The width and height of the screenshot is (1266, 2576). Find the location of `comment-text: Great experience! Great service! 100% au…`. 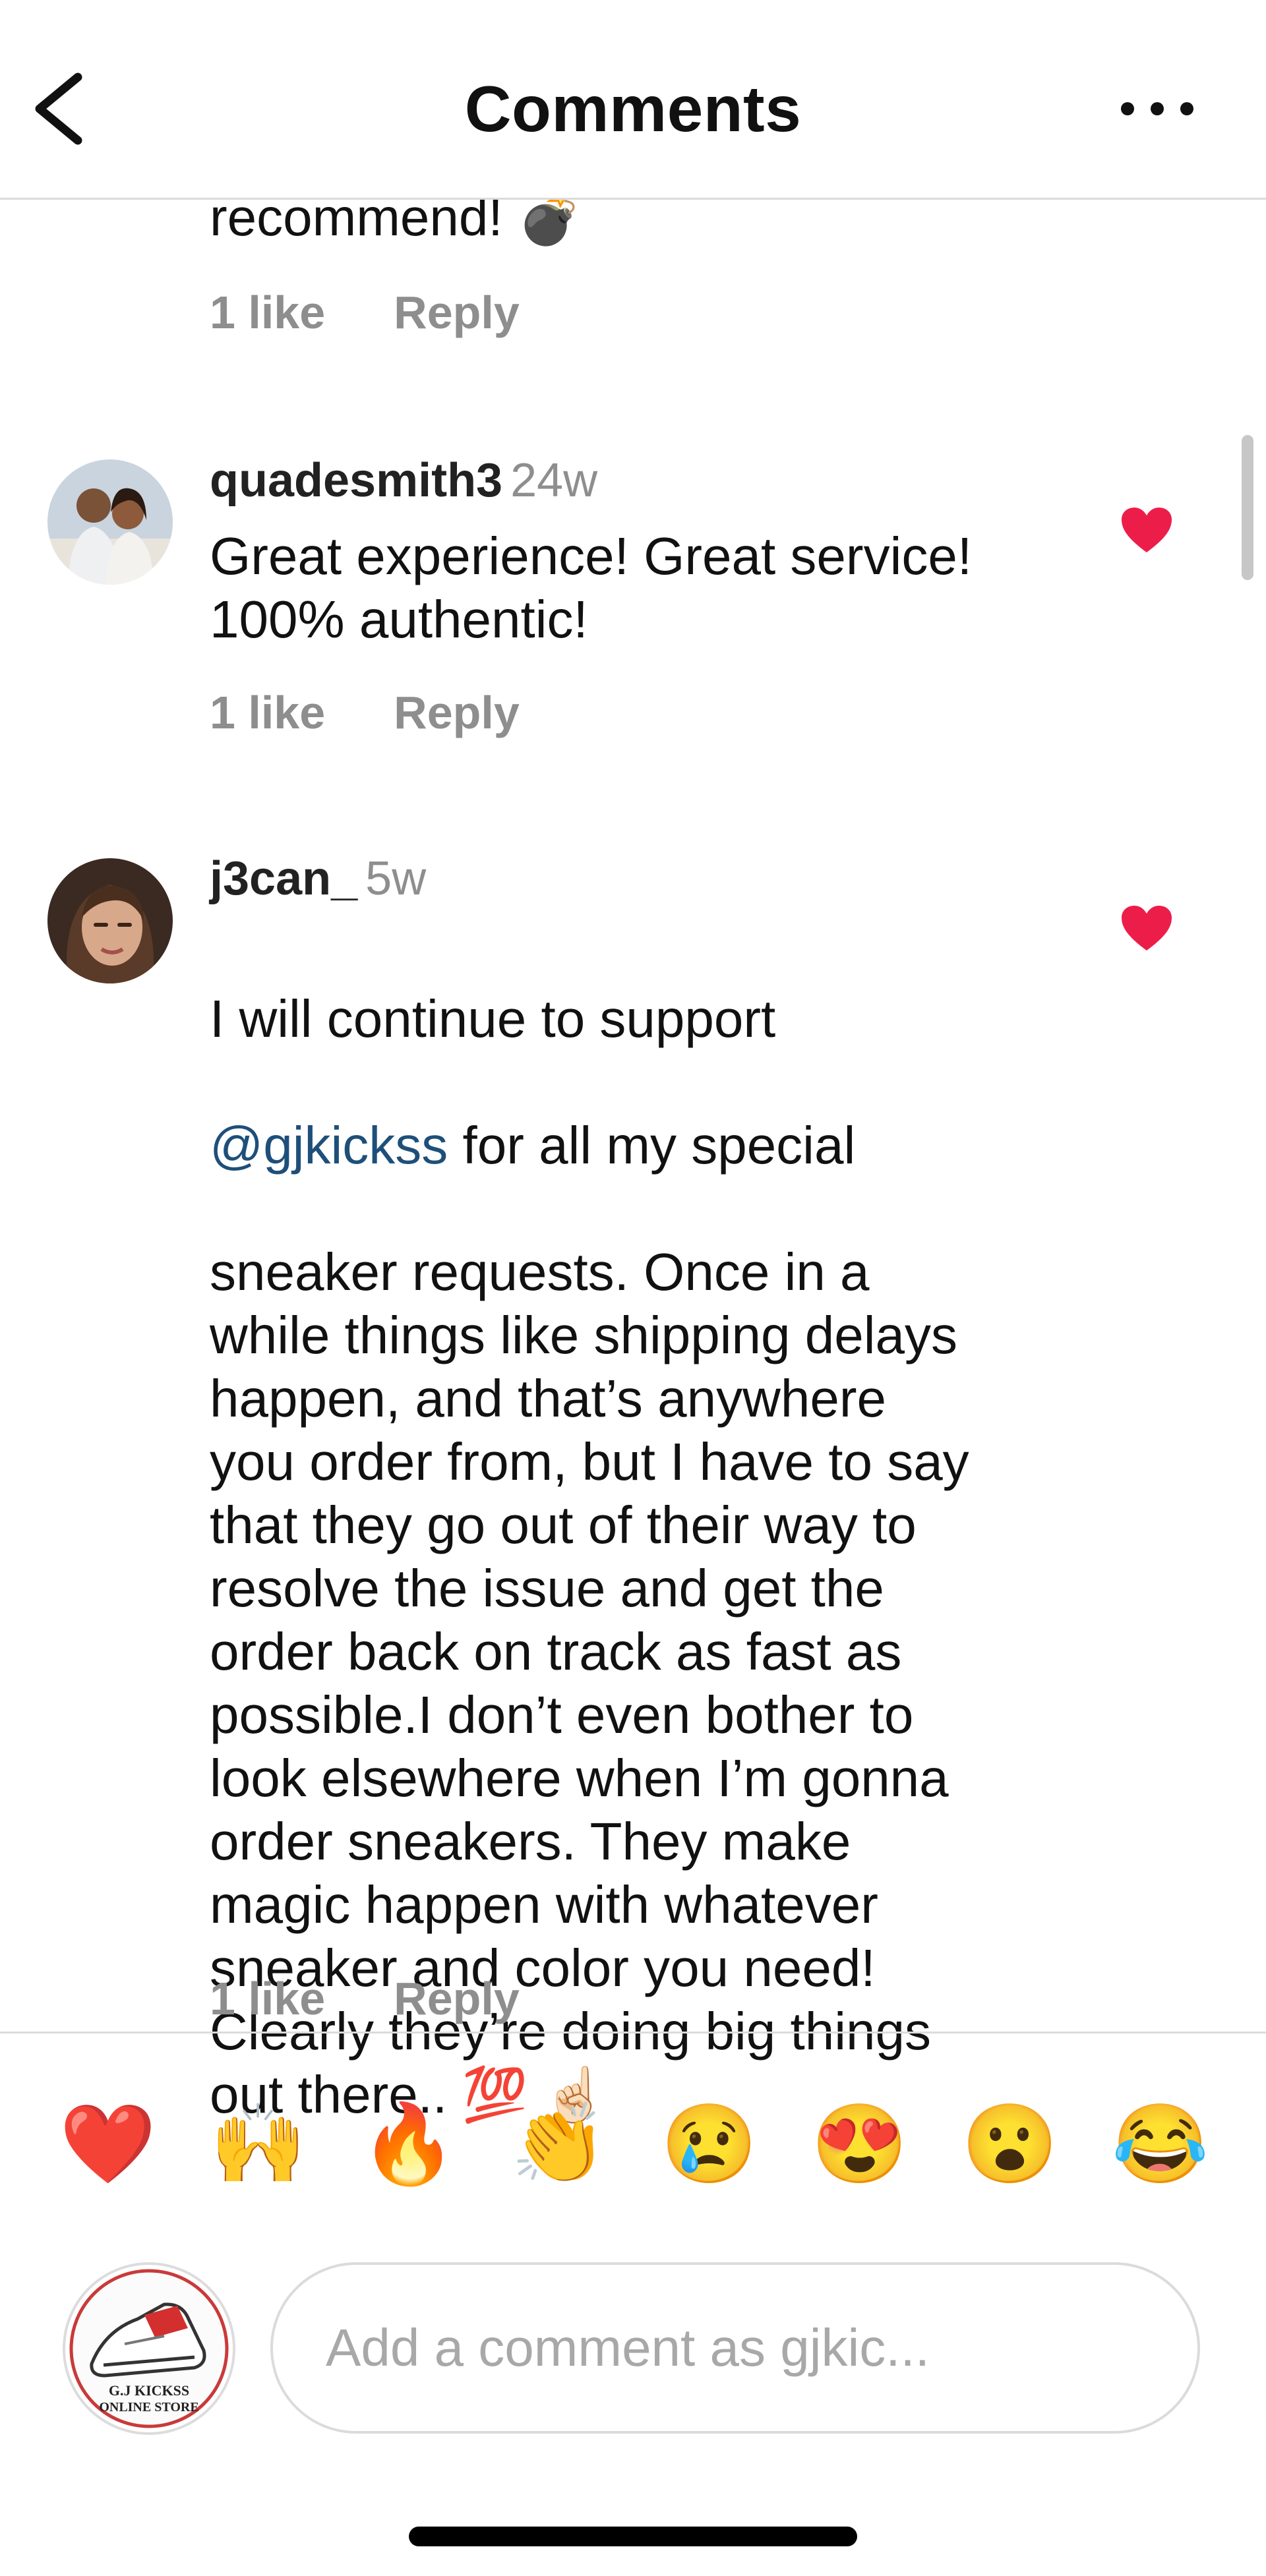

comment-text: Great experience! Great service! 100% au… is located at coordinates (591, 588).